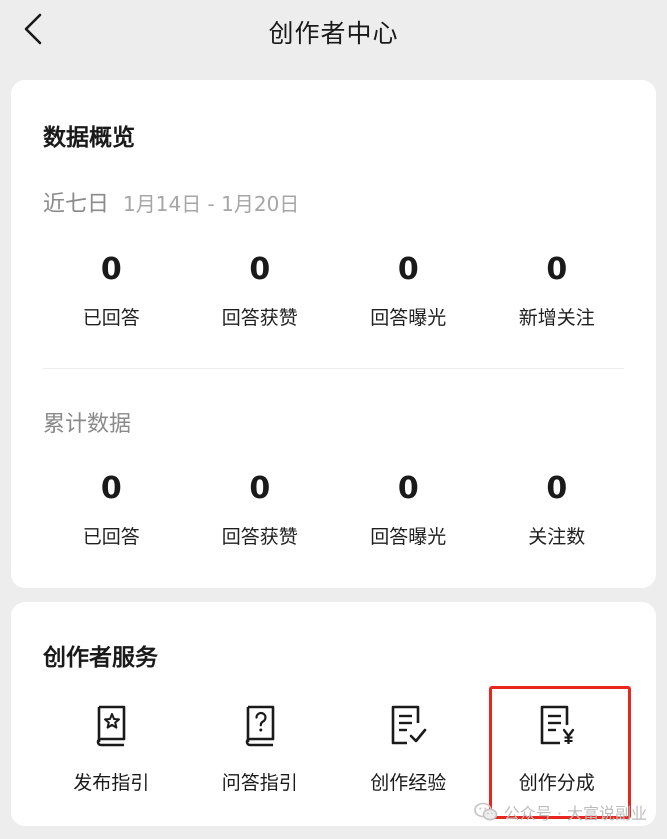 The width and height of the screenshot is (667, 839). What do you see at coordinates (408, 783) in the screenshot?
I see `service-label: 创作经验` at bounding box center [408, 783].